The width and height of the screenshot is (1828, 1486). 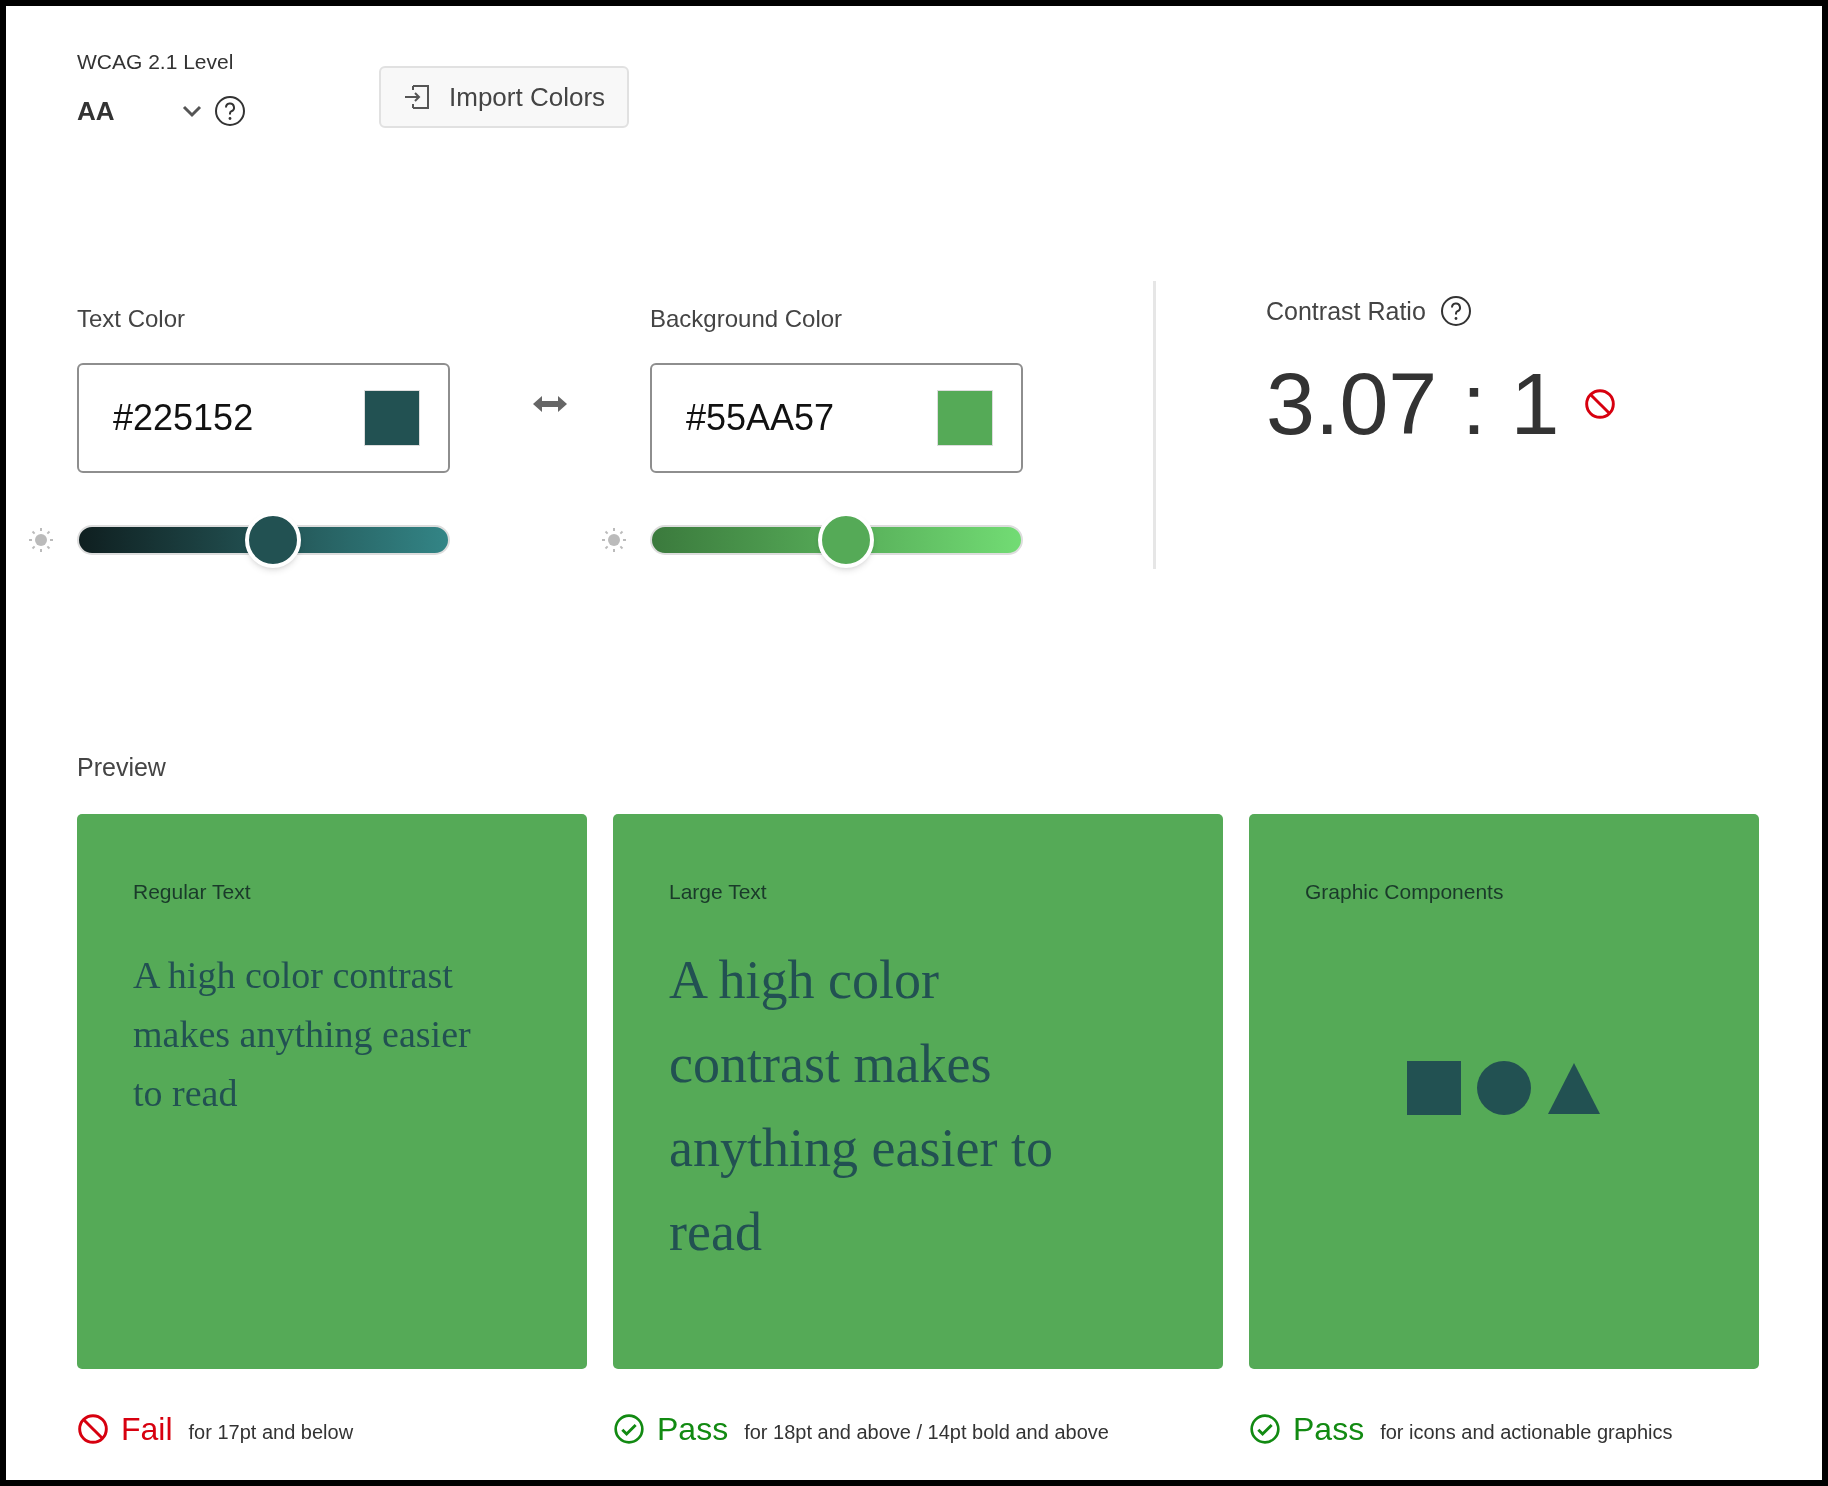 I want to click on result-note: for 17pt and below, so click(x=271, y=1432).